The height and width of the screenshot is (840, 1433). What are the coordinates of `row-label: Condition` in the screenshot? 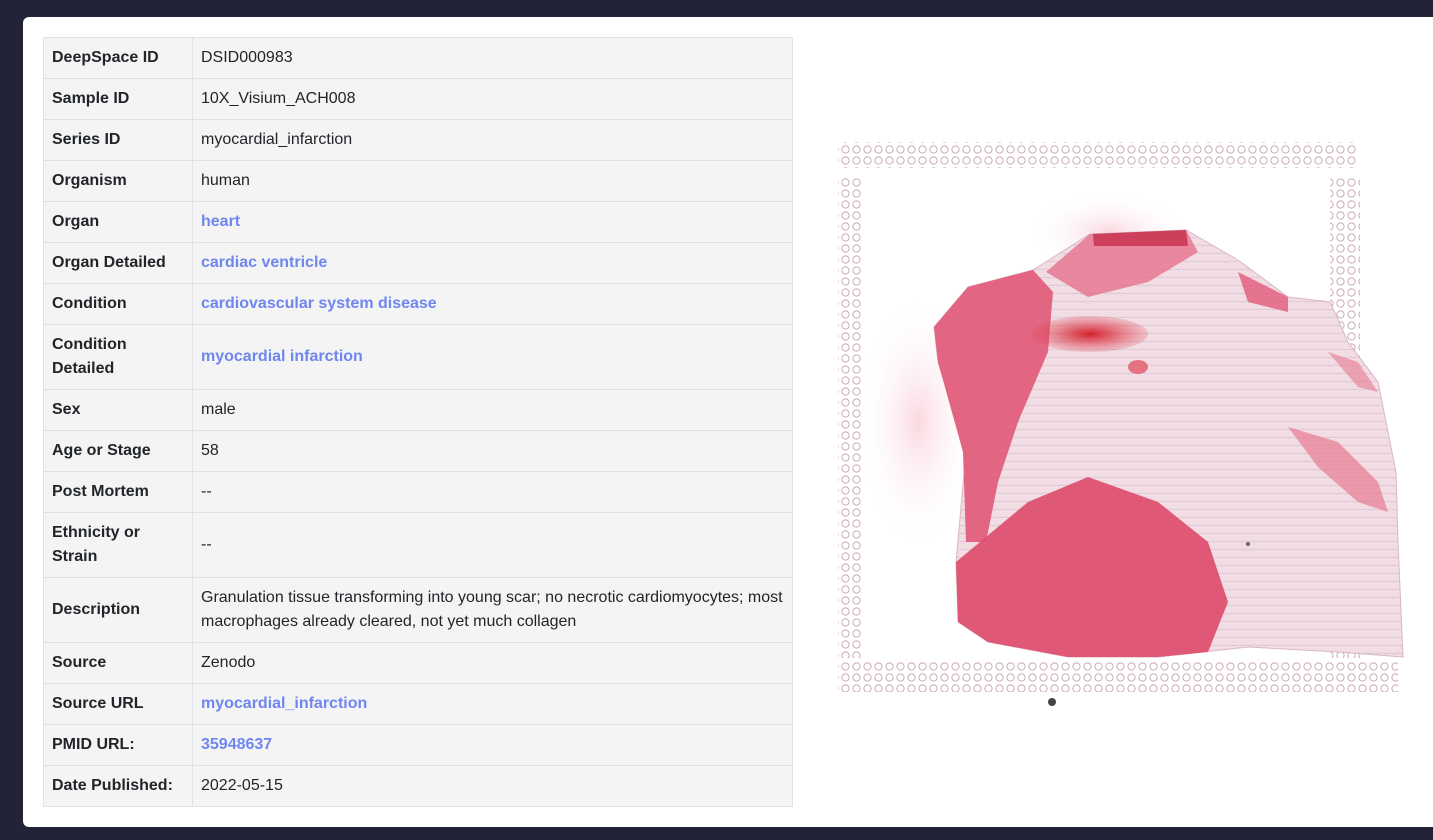 It's located at (118, 304).